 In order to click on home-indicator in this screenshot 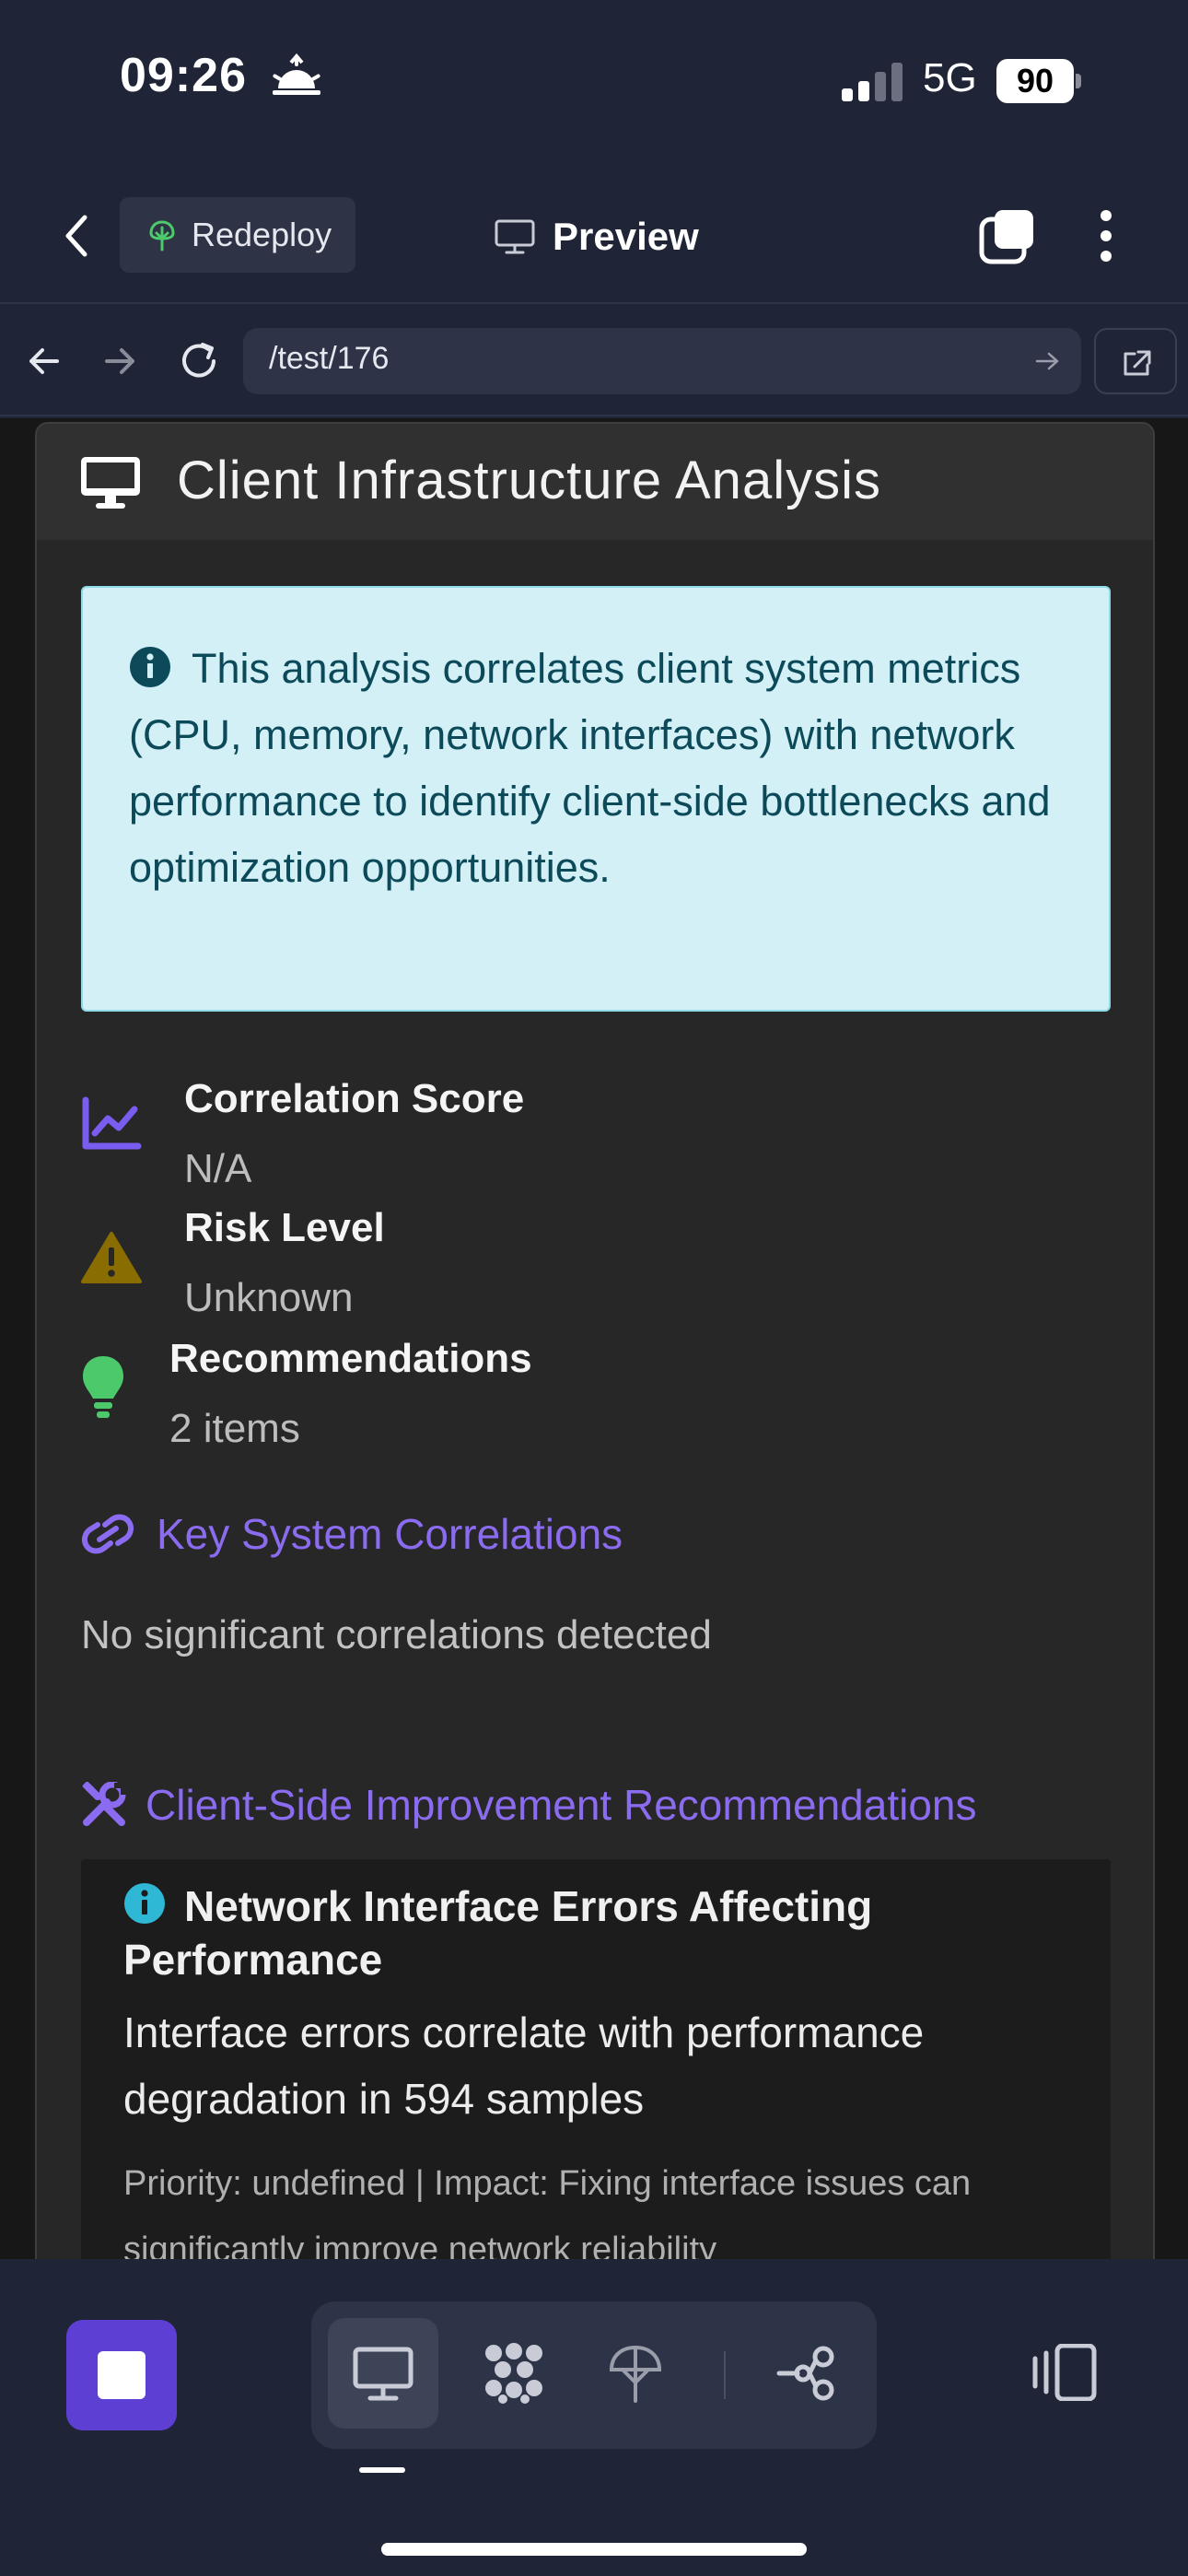, I will do `click(594, 2549)`.